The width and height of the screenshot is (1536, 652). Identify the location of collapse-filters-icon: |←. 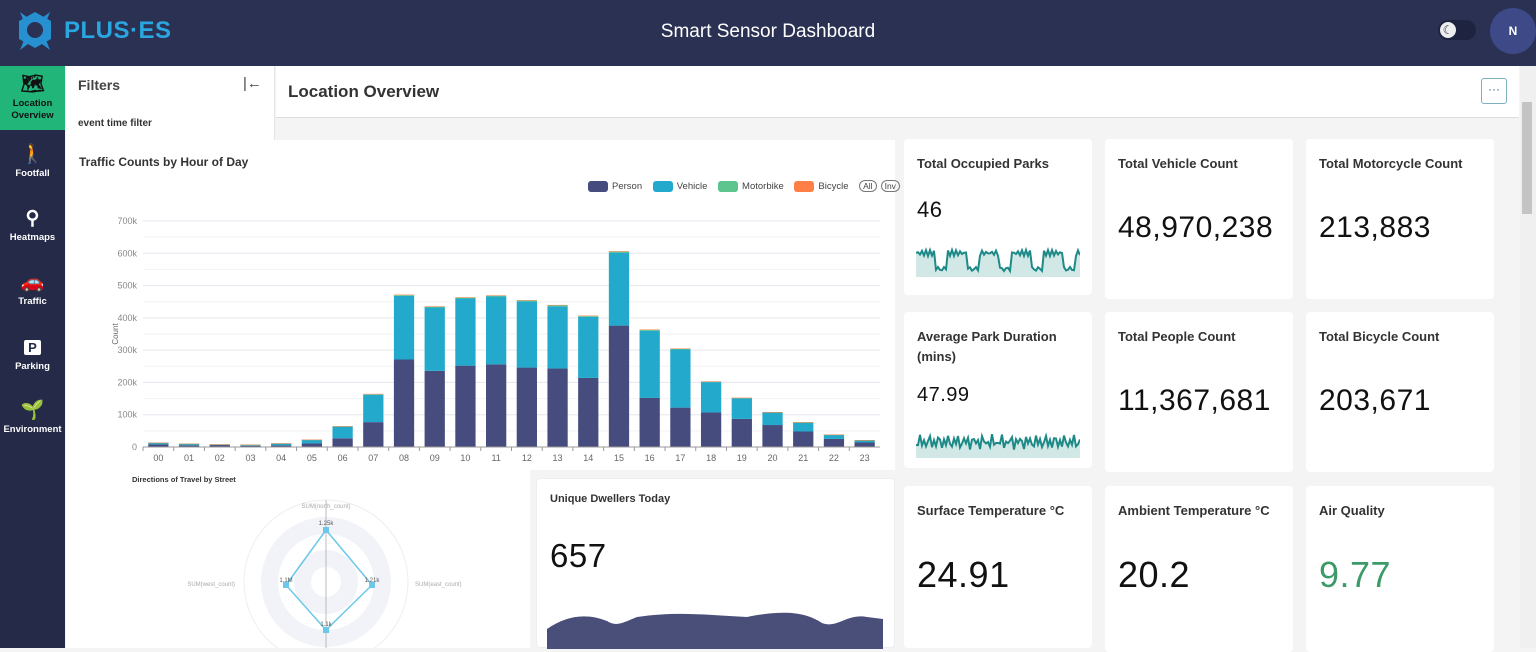
(252, 83).